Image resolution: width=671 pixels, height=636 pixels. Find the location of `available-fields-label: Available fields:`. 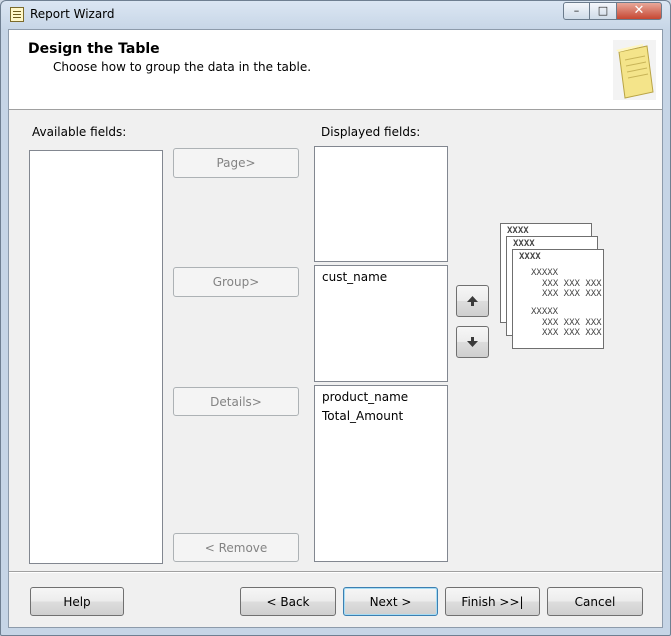

available-fields-label: Available fields: is located at coordinates (79, 132).